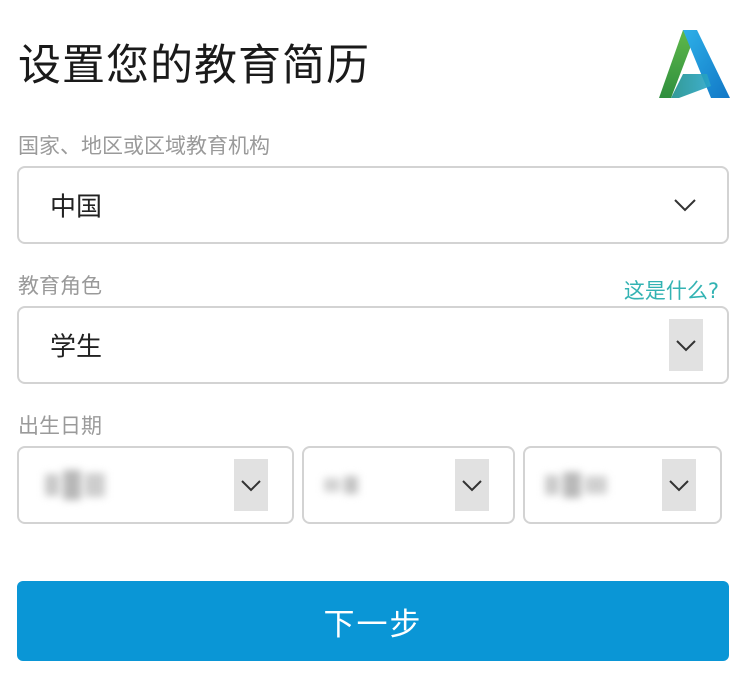 The height and width of the screenshot is (681, 743). What do you see at coordinates (576, 485) in the screenshot?
I see `birth-day-value-redacted` at bounding box center [576, 485].